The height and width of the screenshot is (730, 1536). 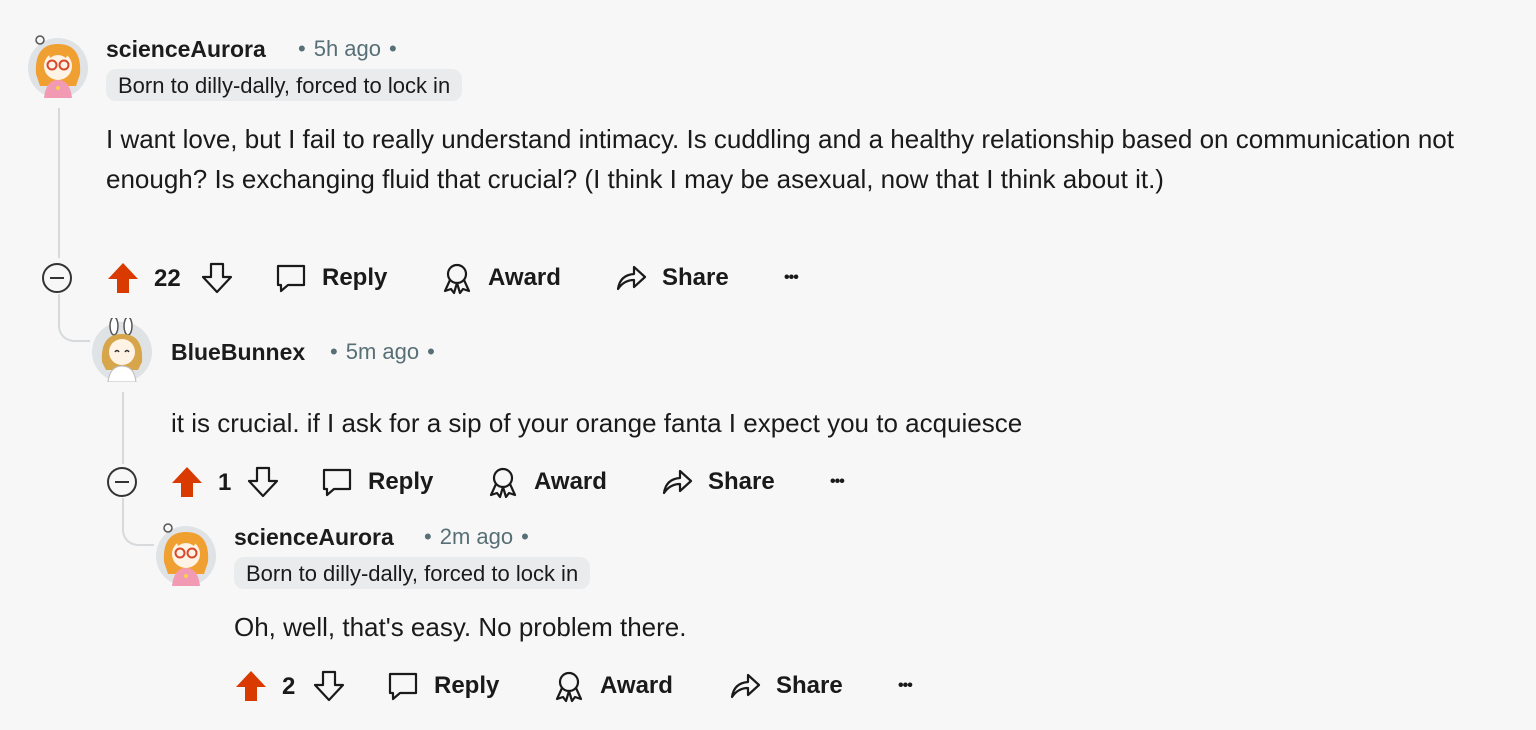 I want to click on timestamp: 2m ago, so click(x=476, y=536).